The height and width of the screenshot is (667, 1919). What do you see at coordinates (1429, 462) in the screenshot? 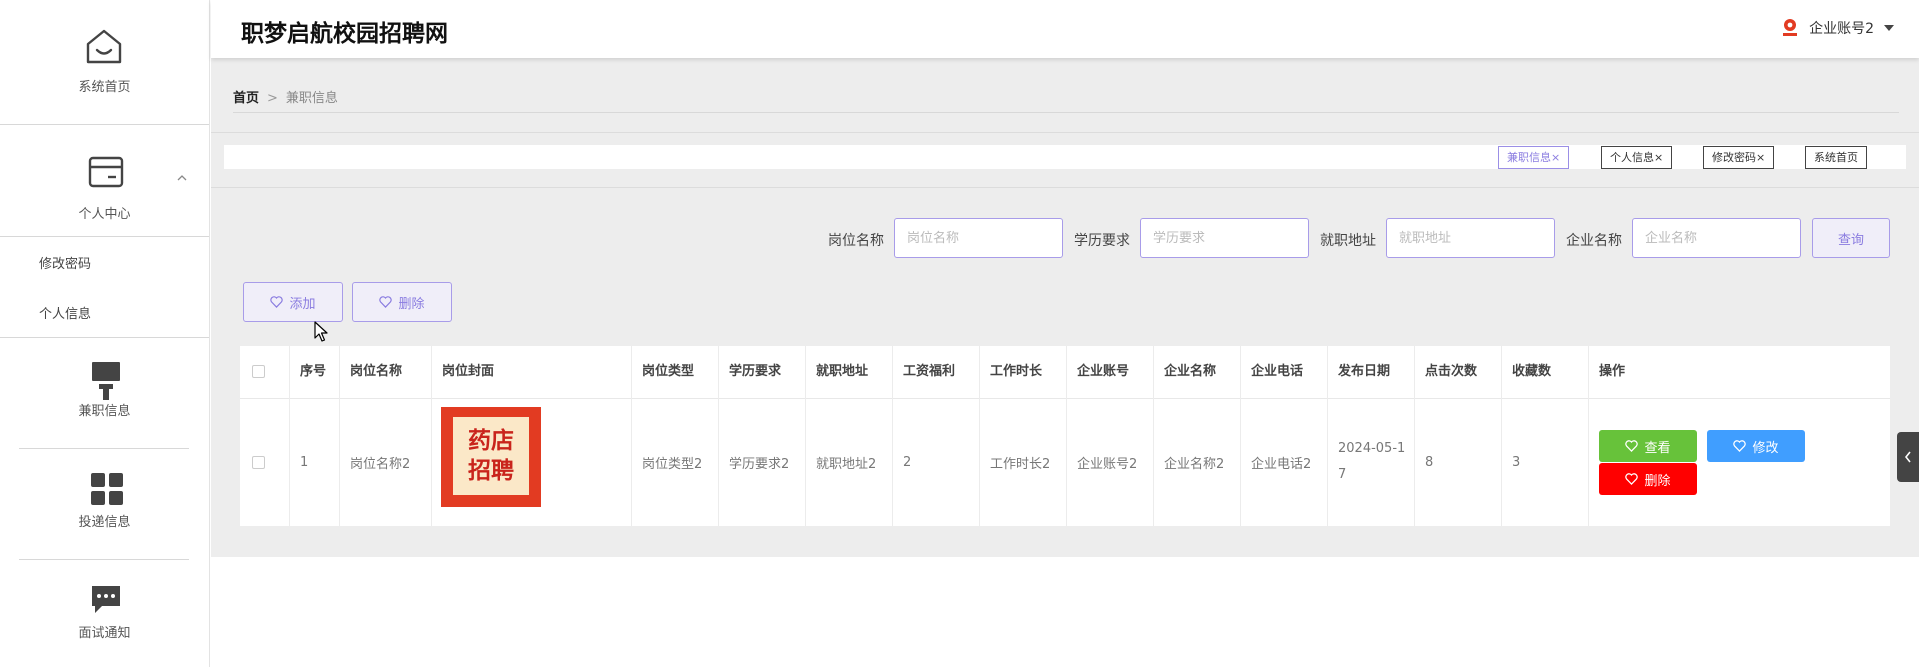
I see `cell-clicks: 8` at bounding box center [1429, 462].